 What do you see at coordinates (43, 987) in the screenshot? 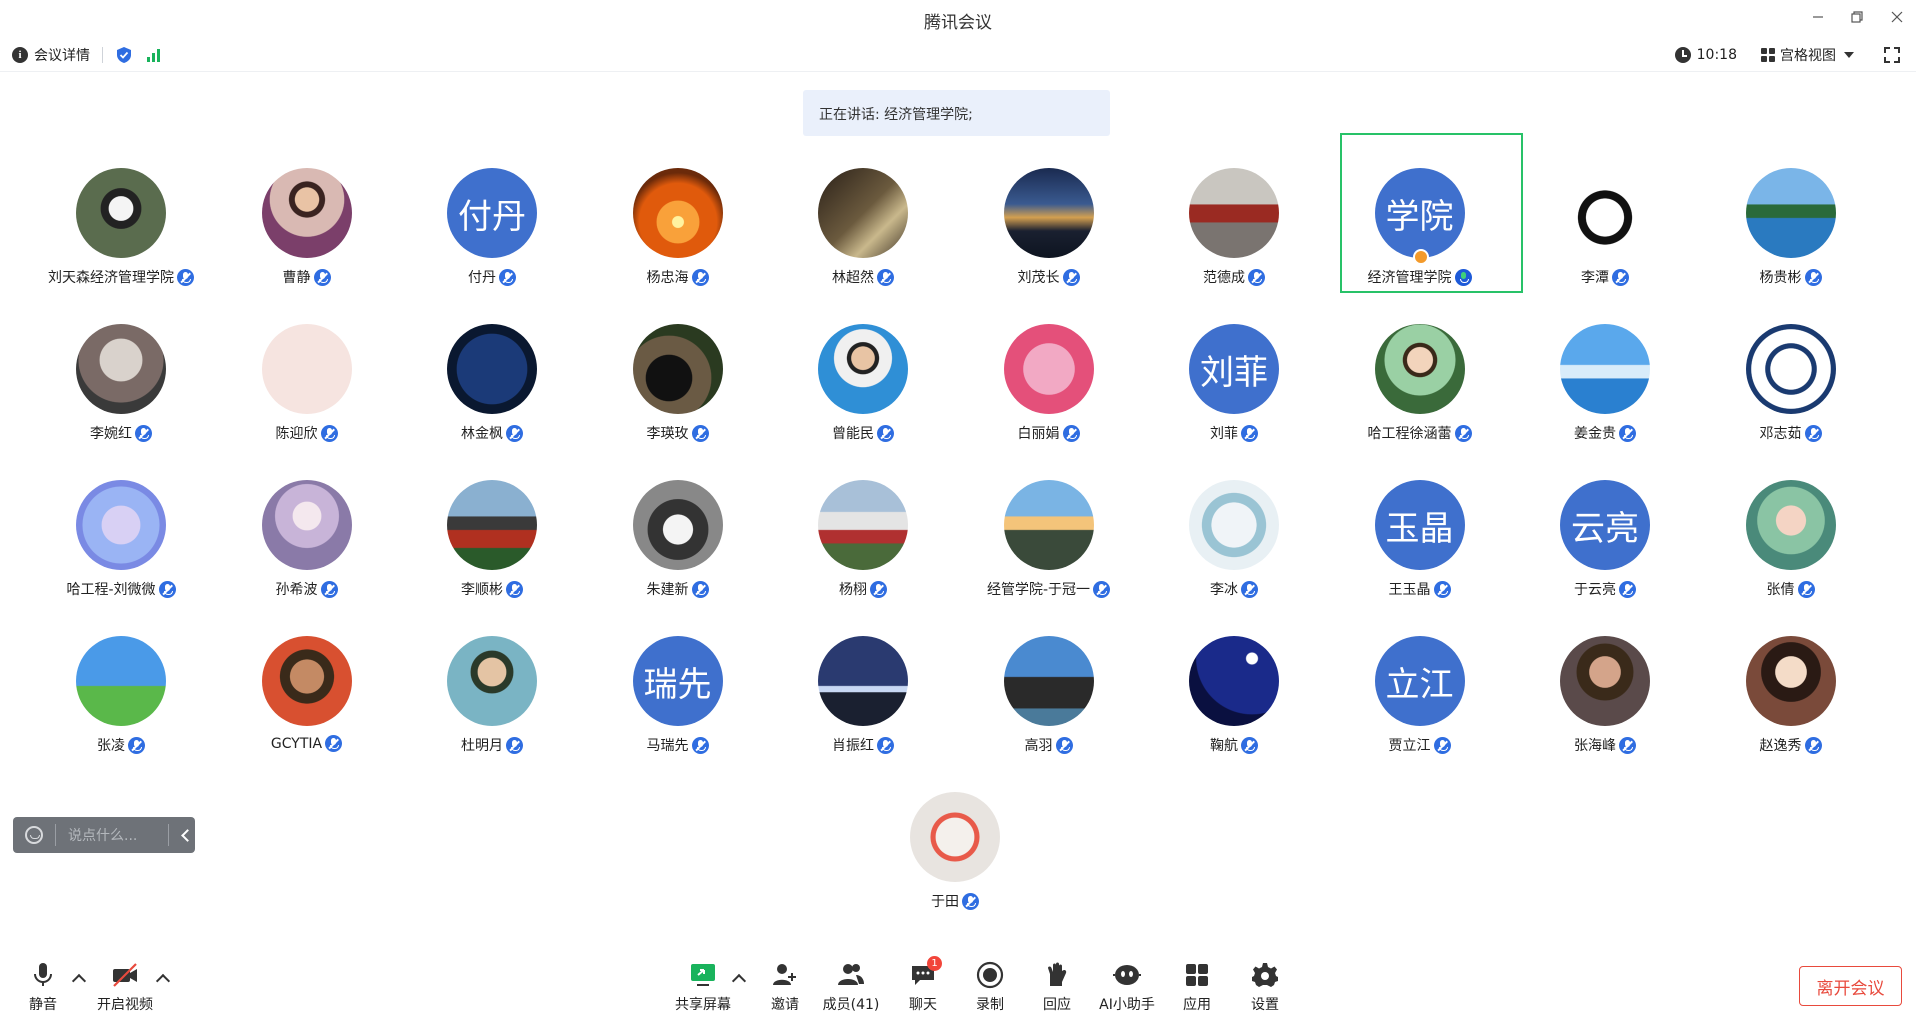
I see `mute-button: 静音` at bounding box center [43, 987].